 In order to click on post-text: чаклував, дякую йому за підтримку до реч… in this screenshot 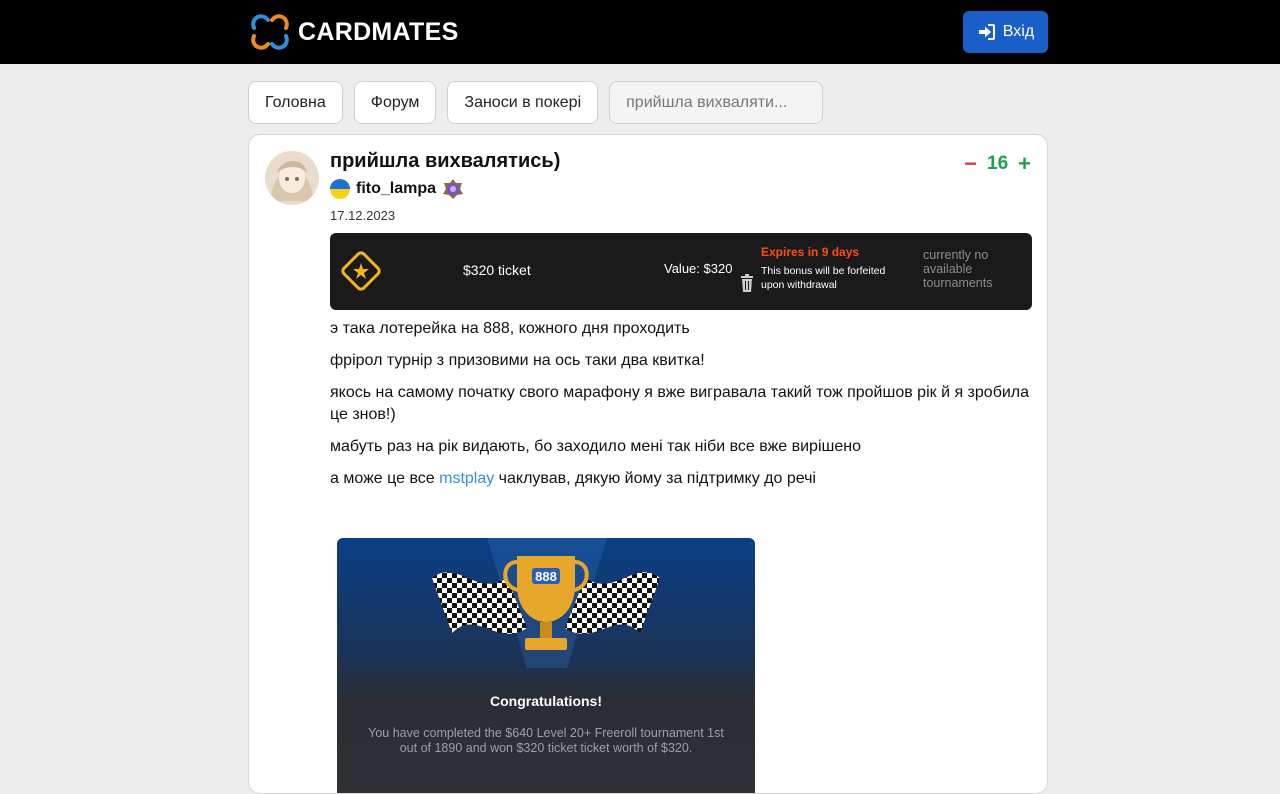, I will do `click(655, 478)`.